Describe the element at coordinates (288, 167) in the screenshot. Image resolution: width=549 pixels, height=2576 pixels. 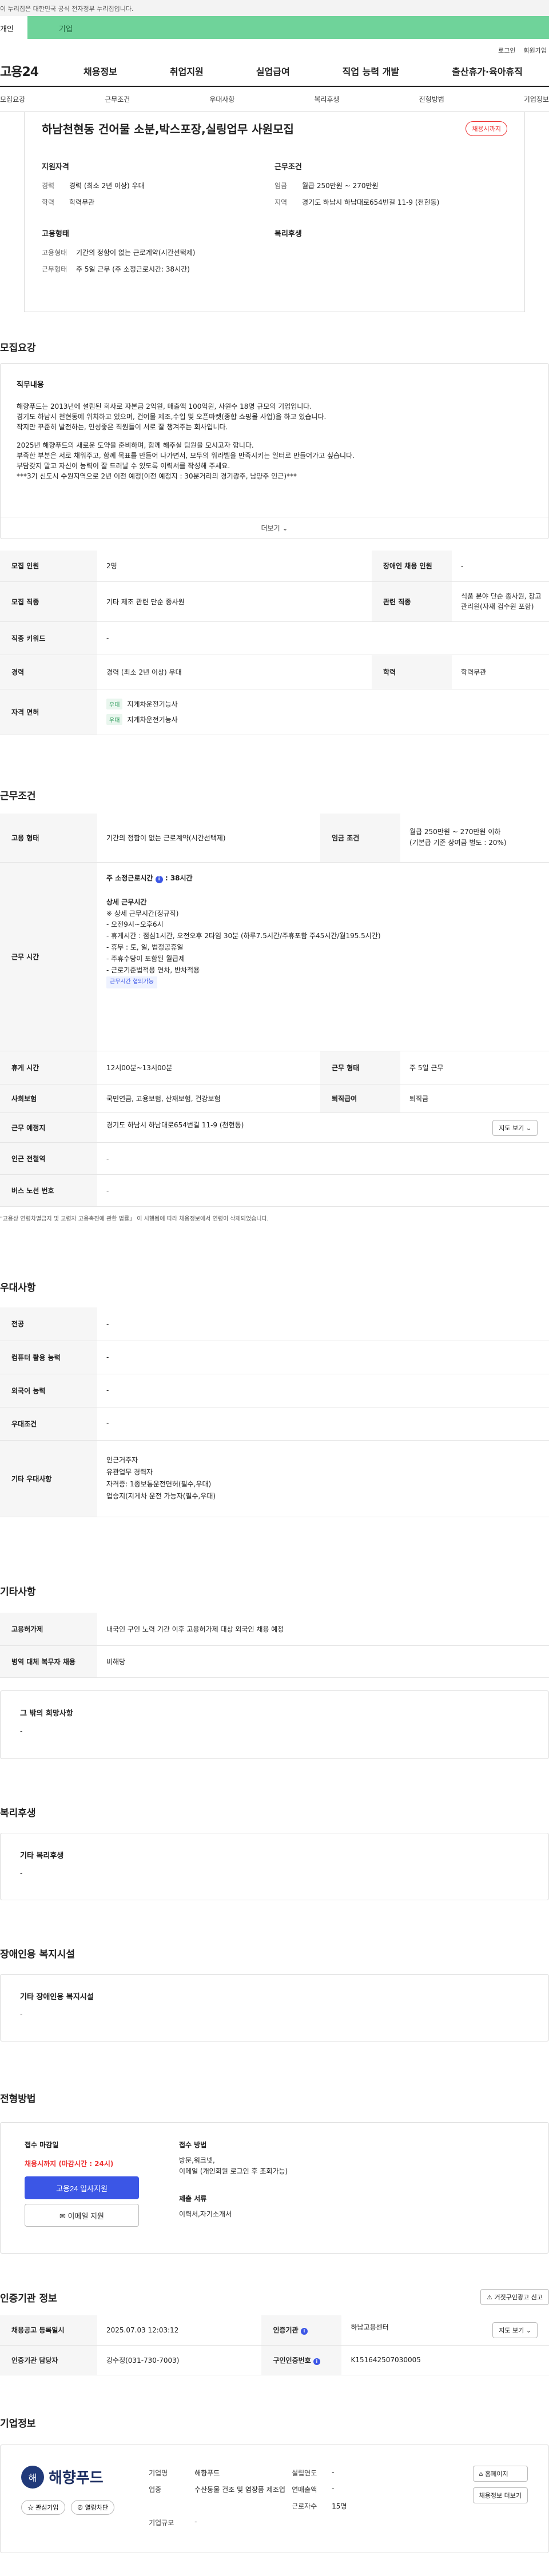
I see `conditions-heading: 근무조건` at that location.